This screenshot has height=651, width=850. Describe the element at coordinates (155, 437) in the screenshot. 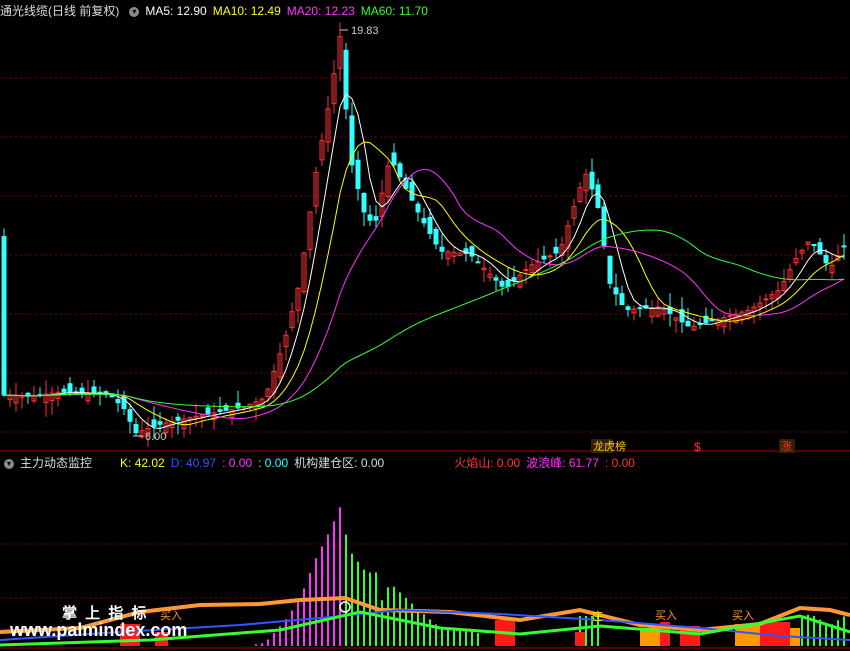

I see `low-label: 6.00` at that location.